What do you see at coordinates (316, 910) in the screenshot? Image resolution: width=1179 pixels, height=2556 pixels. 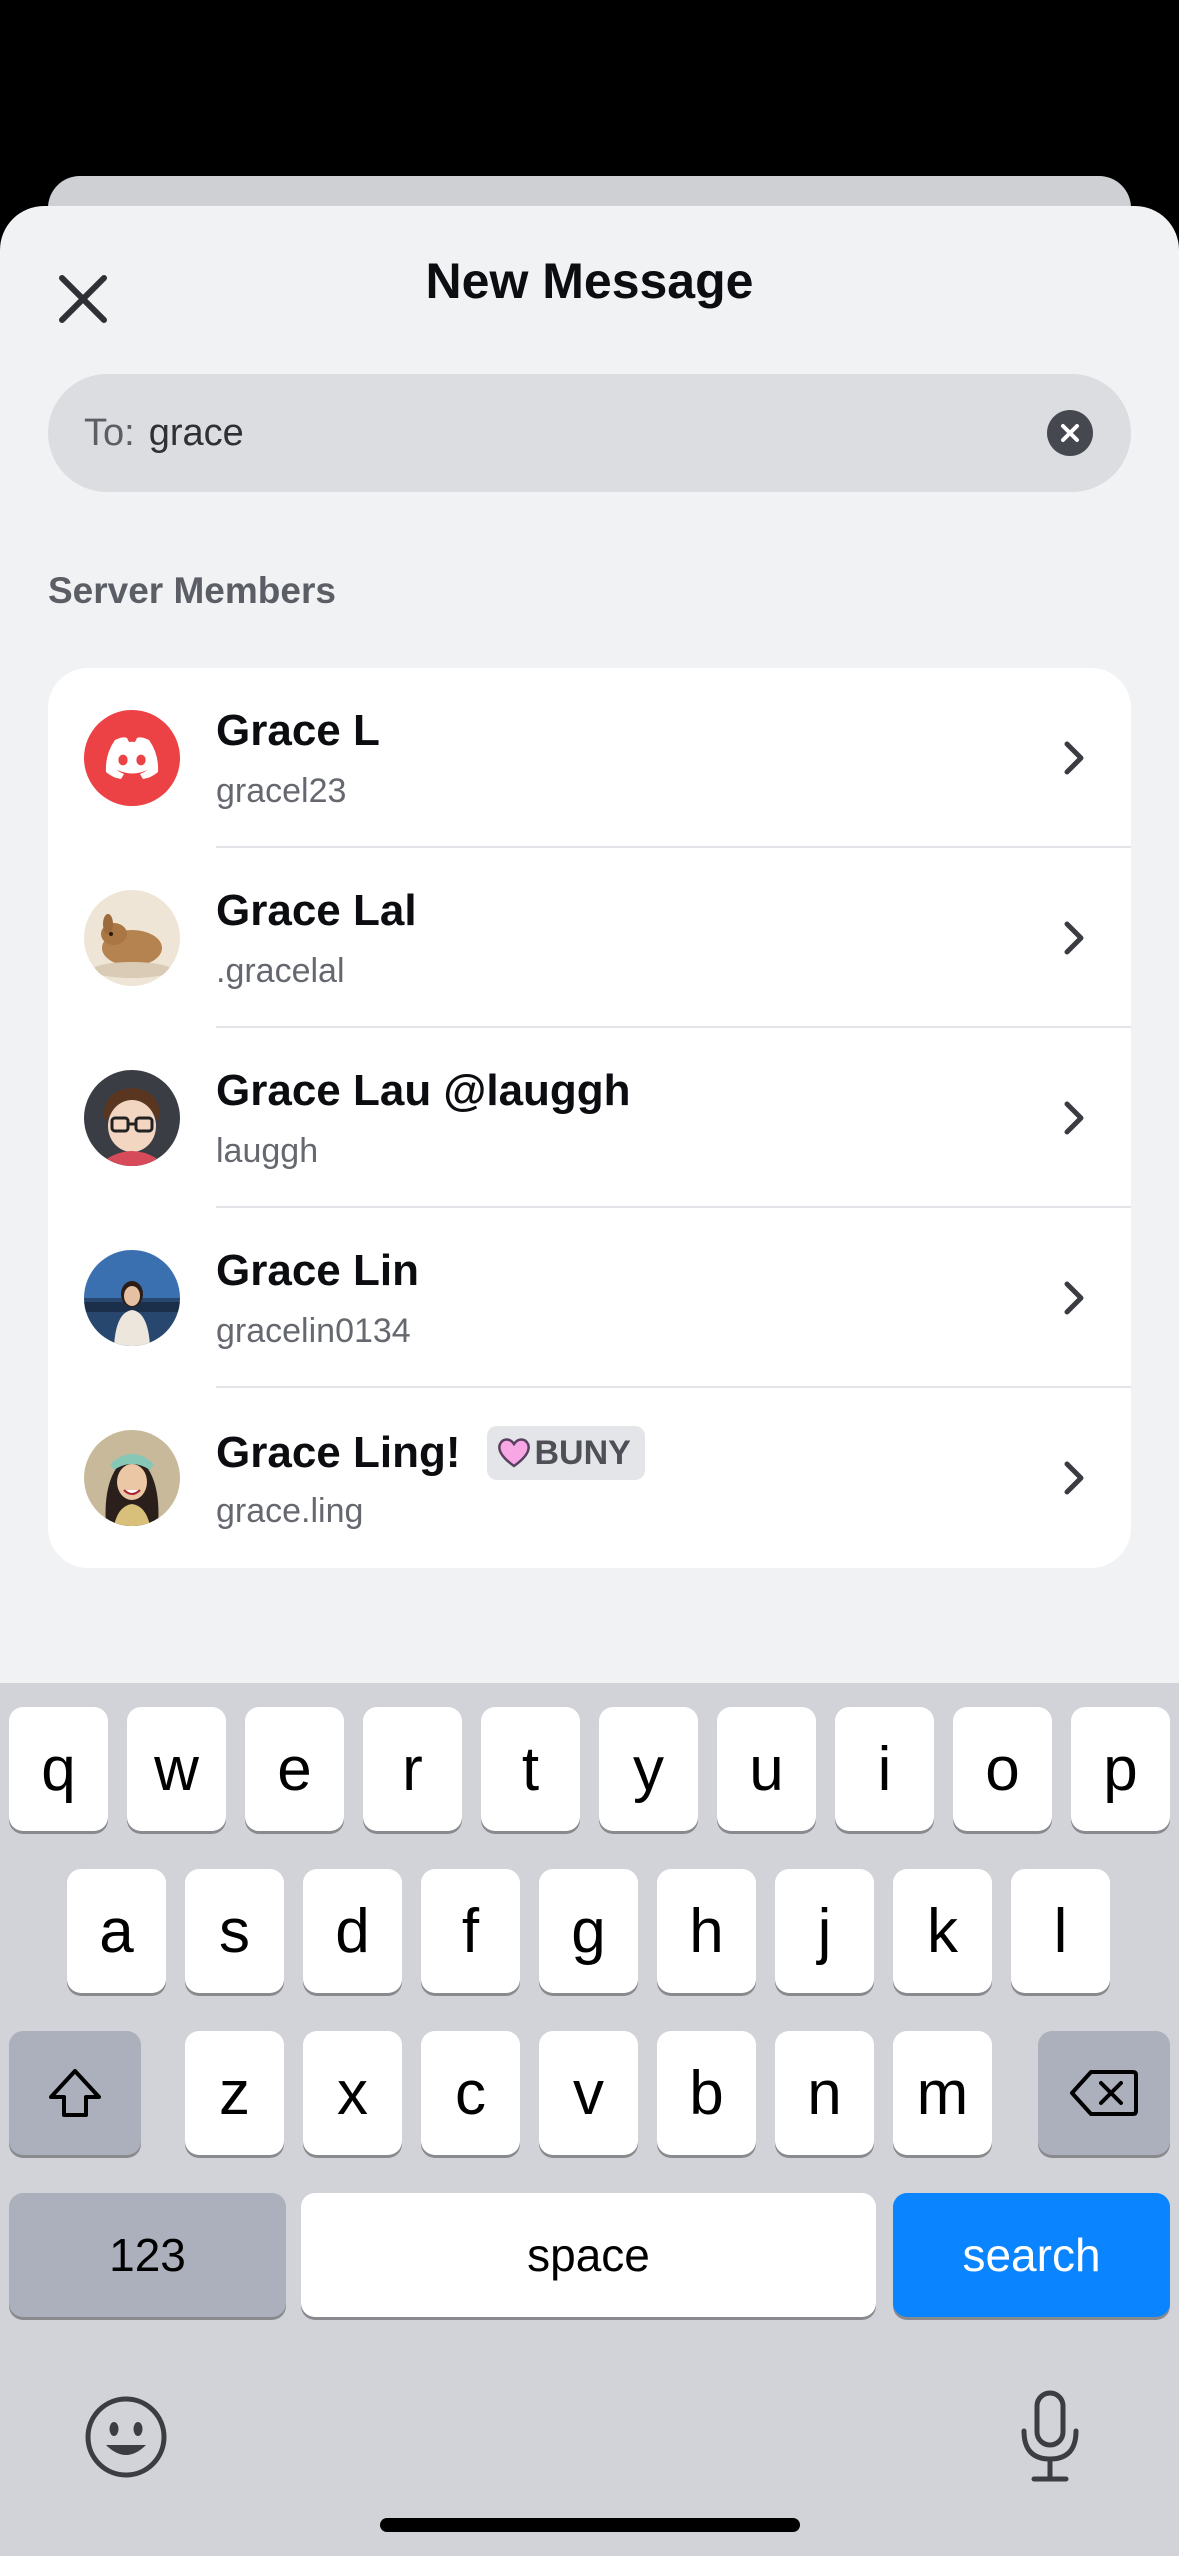 I see `member-name: Grace Lal` at bounding box center [316, 910].